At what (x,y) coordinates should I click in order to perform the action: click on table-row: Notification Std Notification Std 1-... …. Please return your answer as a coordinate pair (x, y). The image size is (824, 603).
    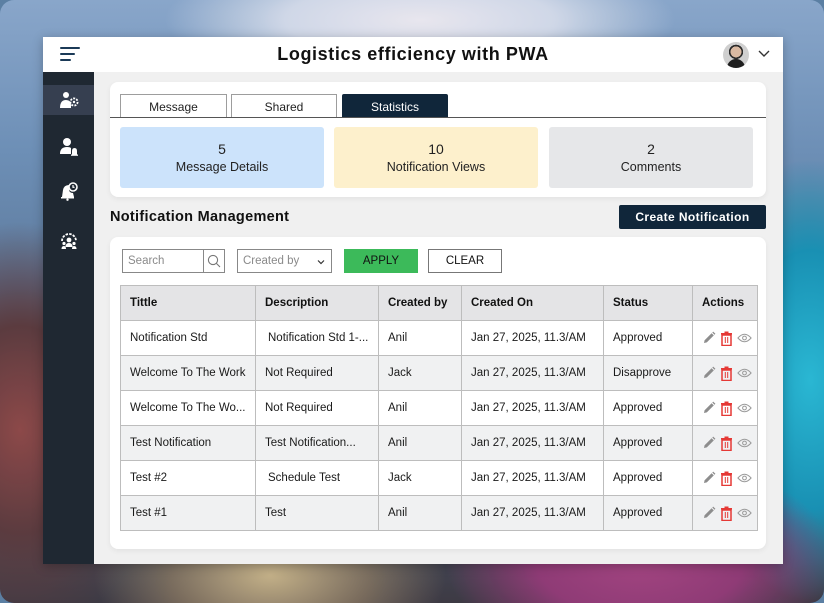
    Looking at the image, I should click on (439, 338).